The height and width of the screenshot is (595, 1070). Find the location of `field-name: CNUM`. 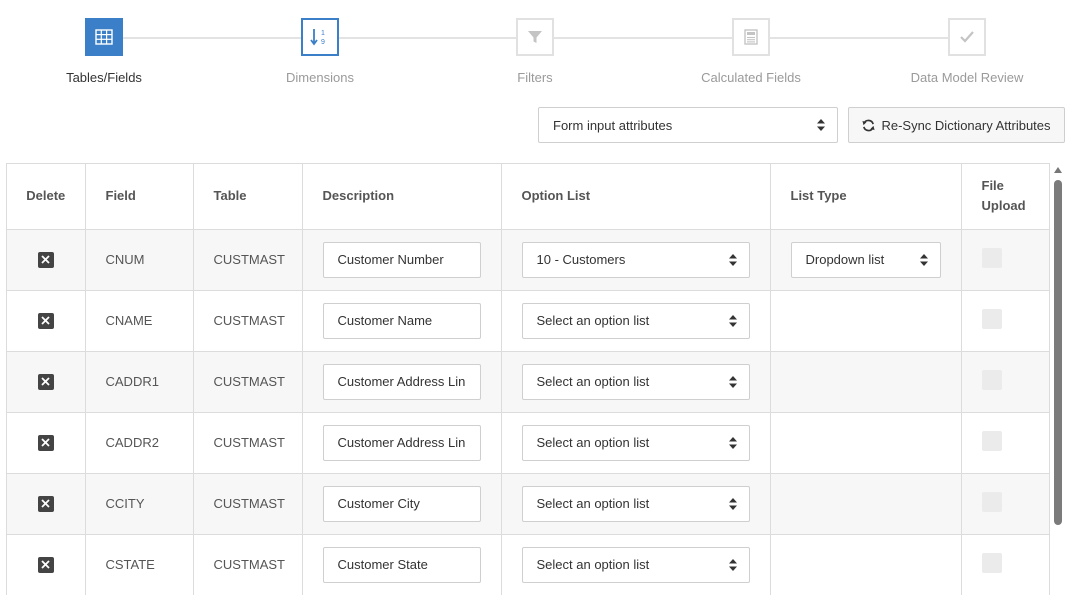

field-name: CNUM is located at coordinates (139, 260).